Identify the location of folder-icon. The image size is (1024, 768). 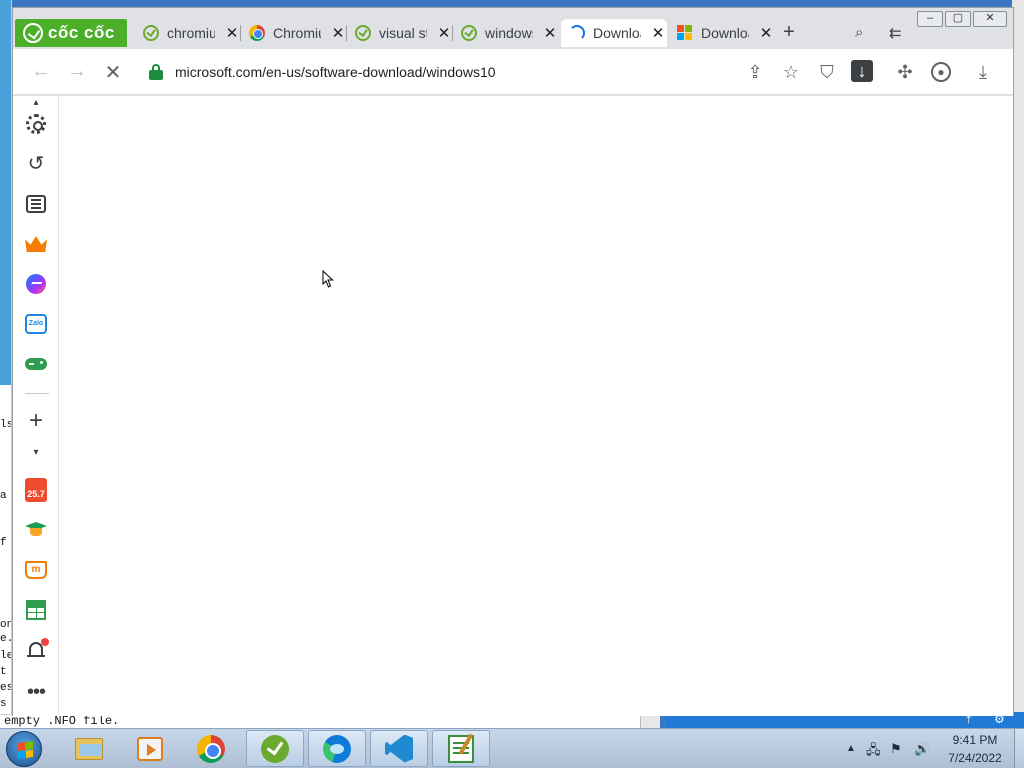
(89, 748).